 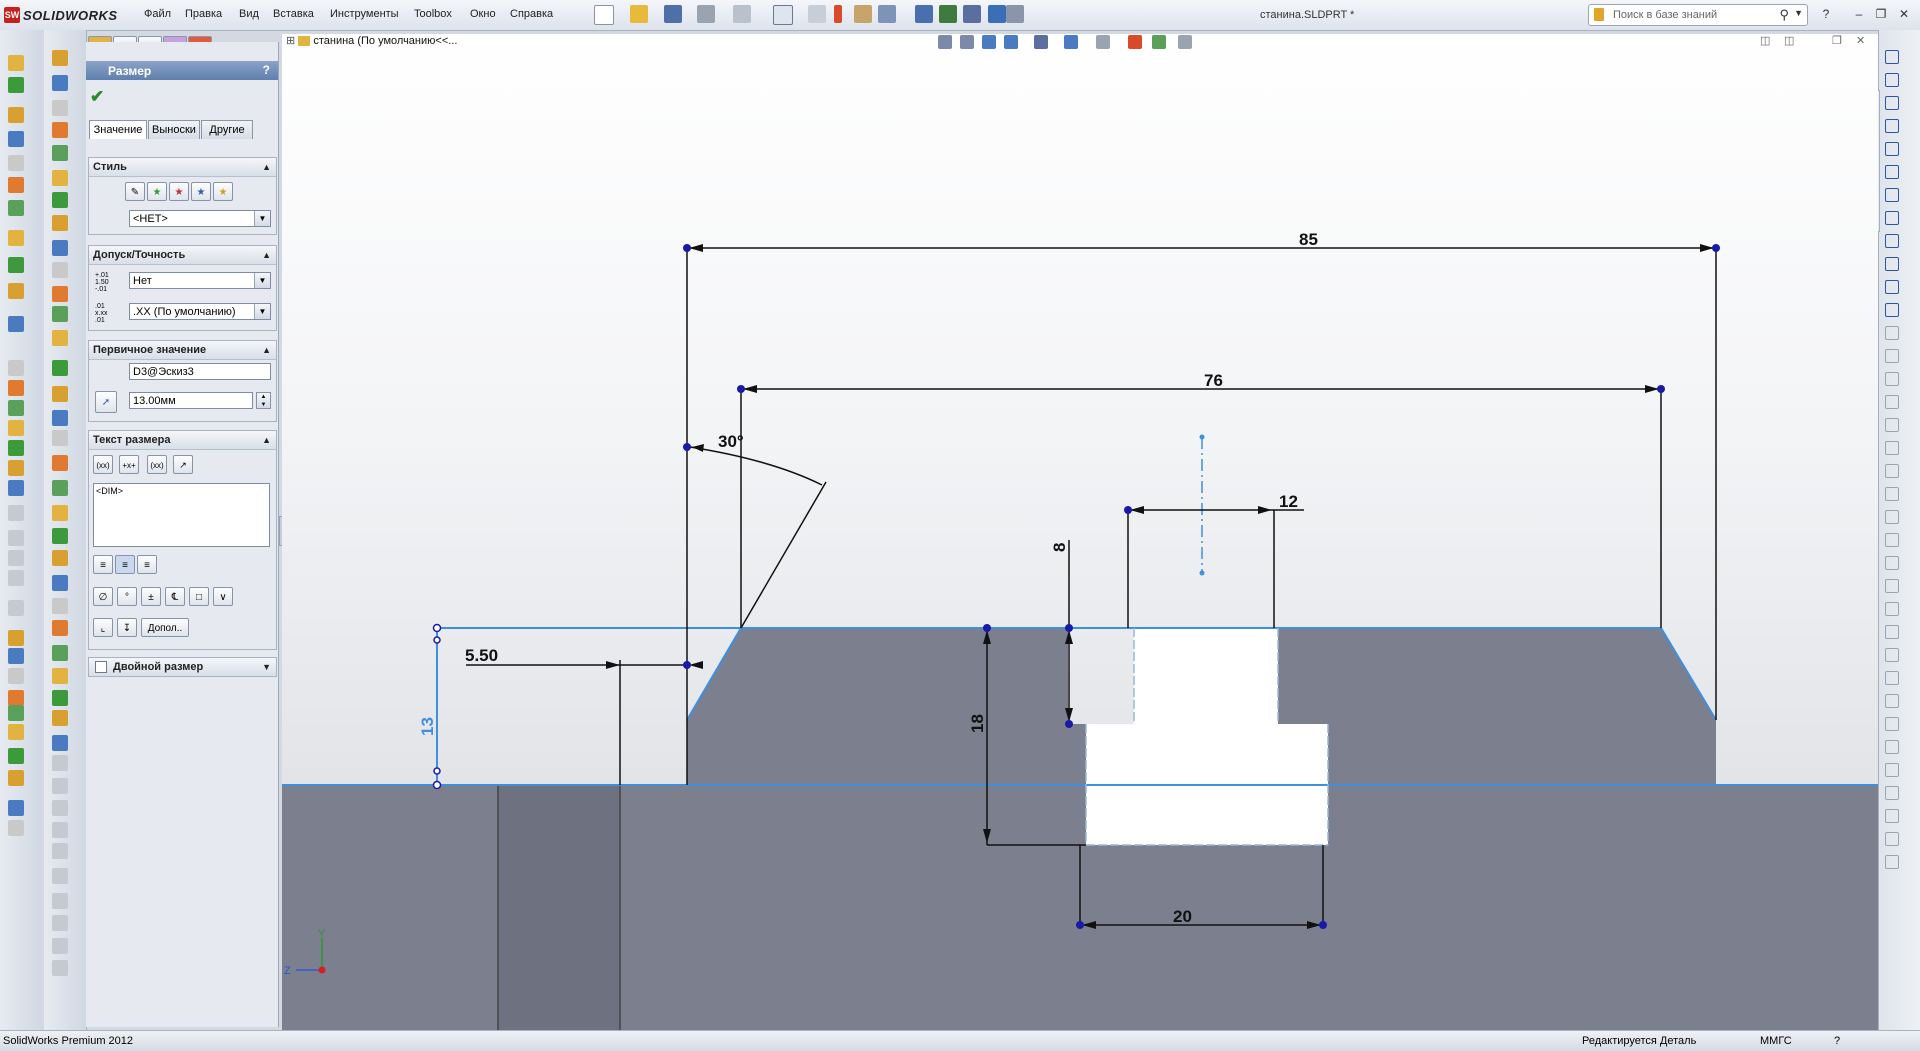 I want to click on help-icon: ?, so click(x=1826, y=14).